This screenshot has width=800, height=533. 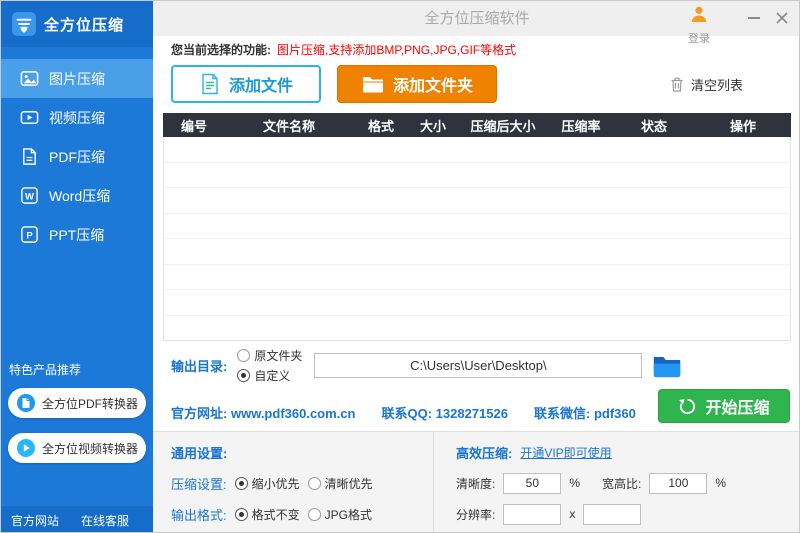 I want to click on table-header: 编号, so click(x=193, y=126).